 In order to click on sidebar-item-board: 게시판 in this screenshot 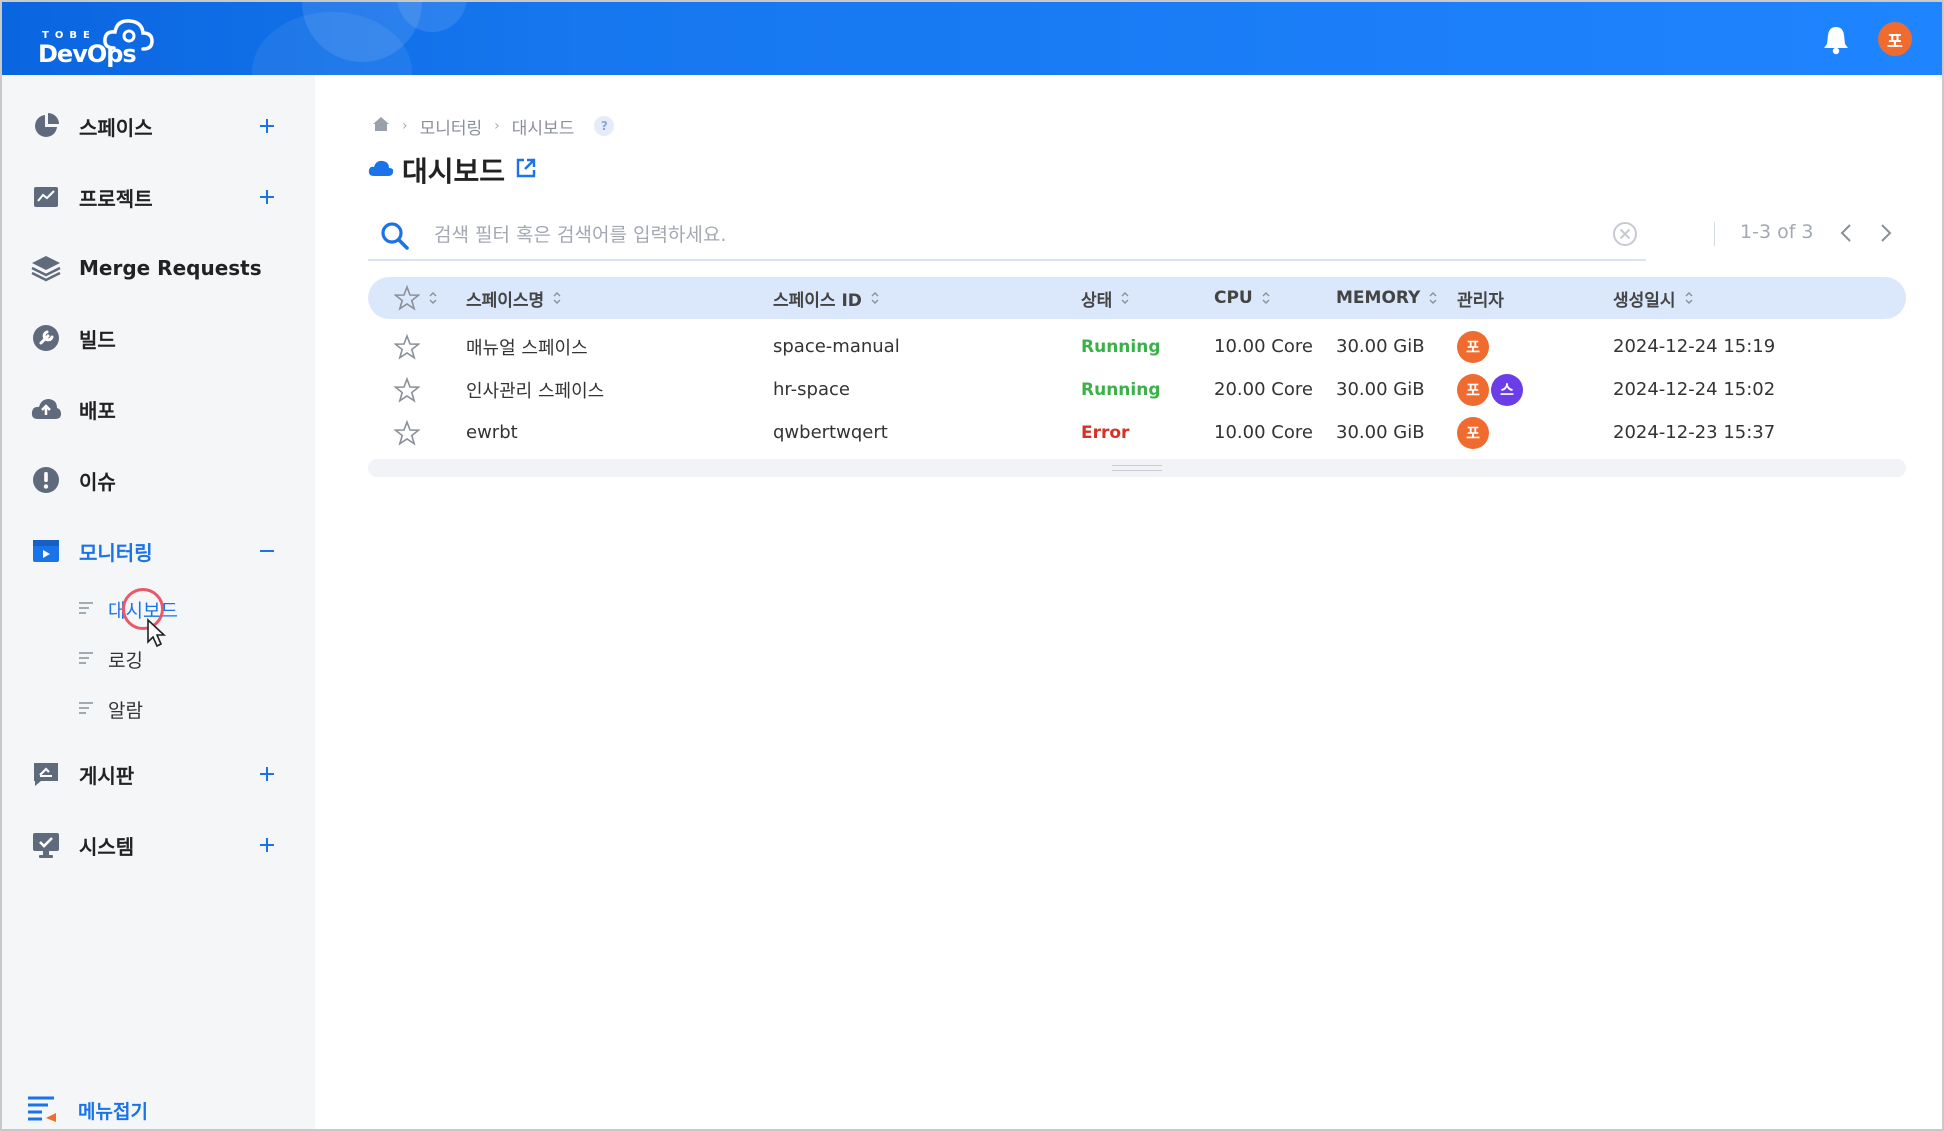, I will do `click(158, 774)`.